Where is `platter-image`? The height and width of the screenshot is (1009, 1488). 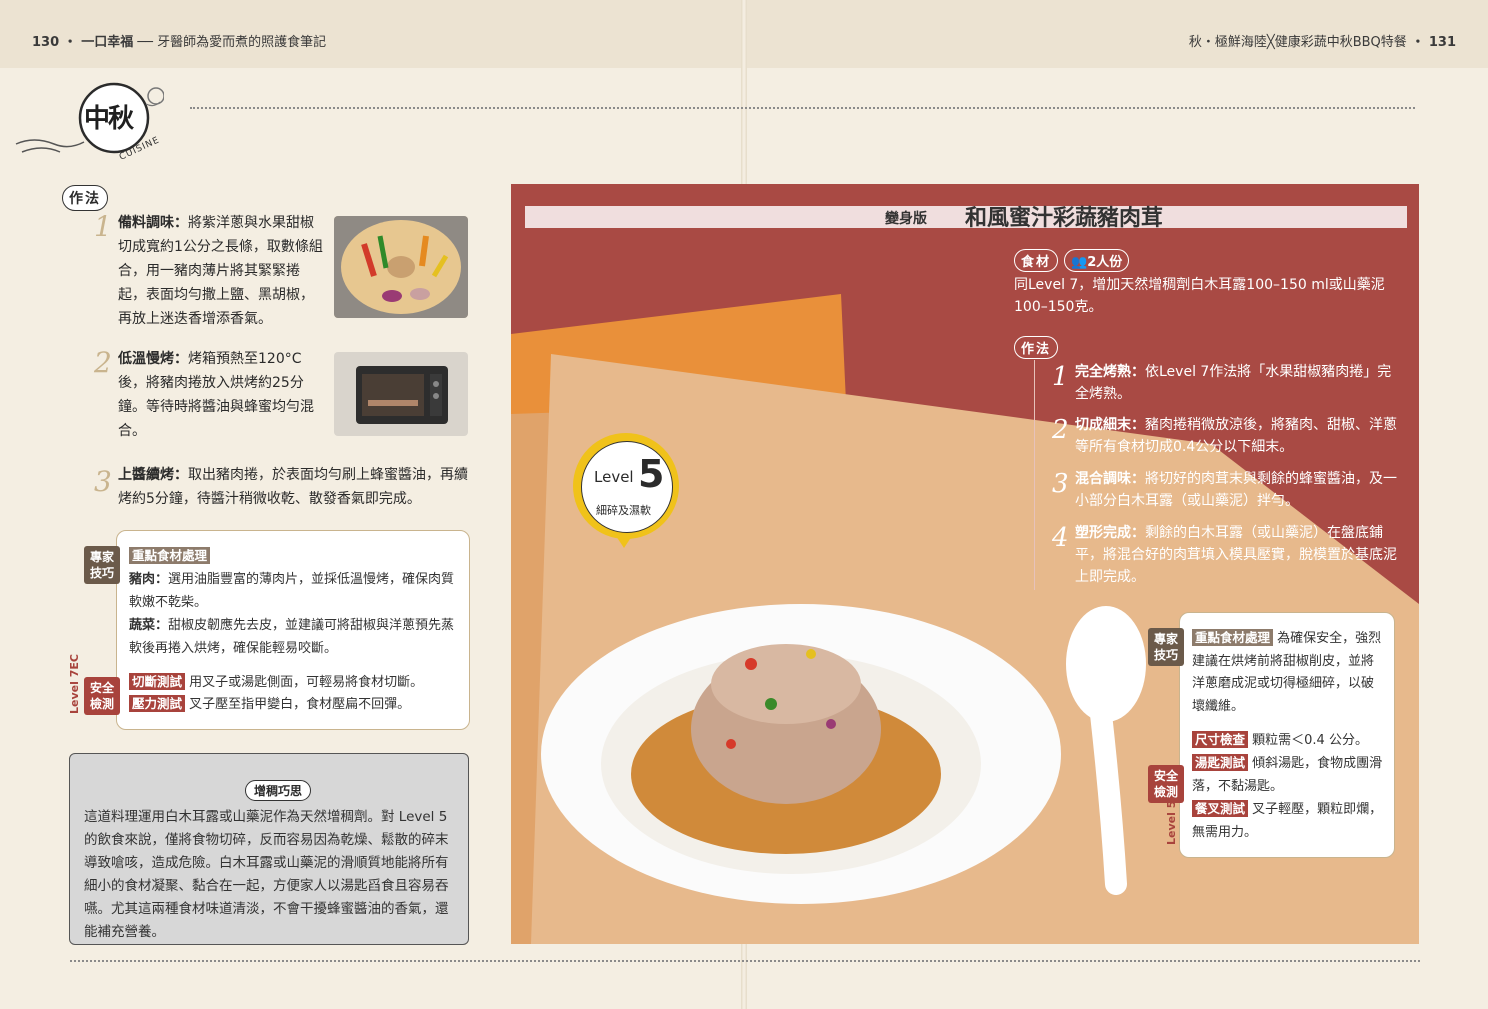 platter-image is located at coordinates (401, 267).